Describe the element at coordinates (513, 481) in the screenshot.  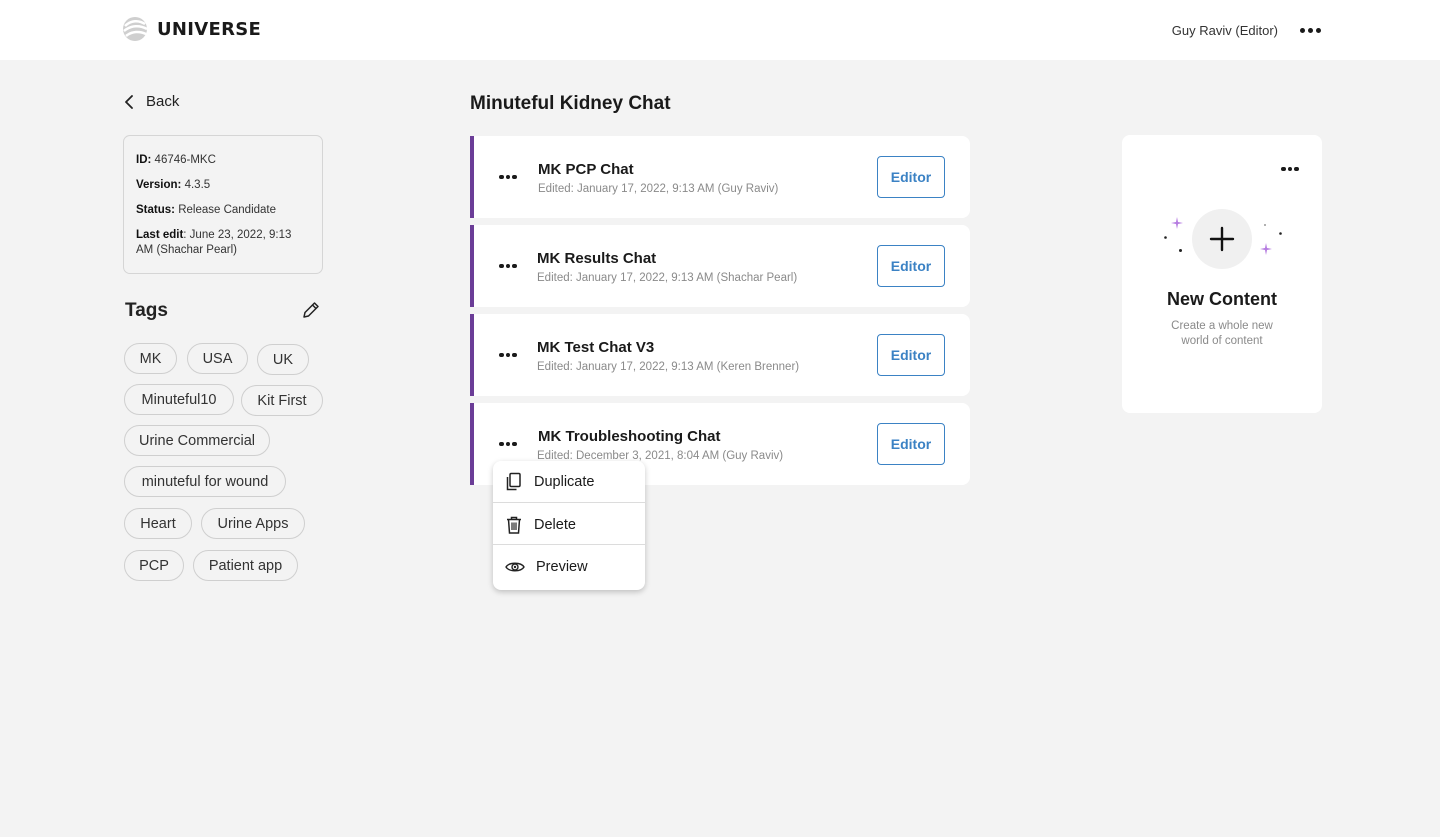
I see `duplicate-icon` at that location.